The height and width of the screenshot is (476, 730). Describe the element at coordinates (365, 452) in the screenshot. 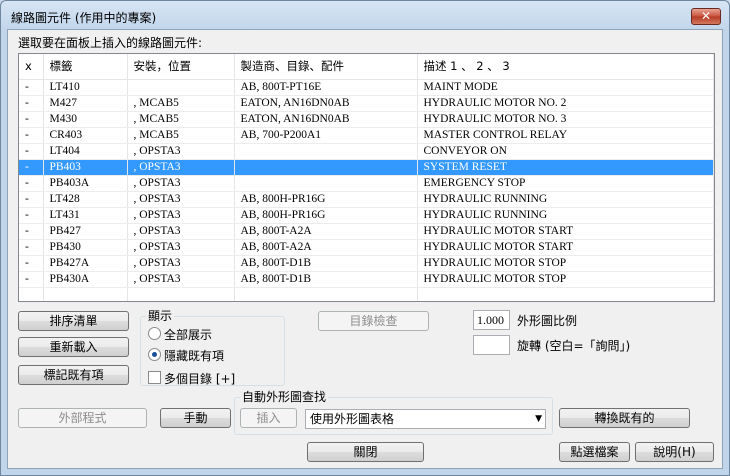

I see `close-button: 關閉` at that location.